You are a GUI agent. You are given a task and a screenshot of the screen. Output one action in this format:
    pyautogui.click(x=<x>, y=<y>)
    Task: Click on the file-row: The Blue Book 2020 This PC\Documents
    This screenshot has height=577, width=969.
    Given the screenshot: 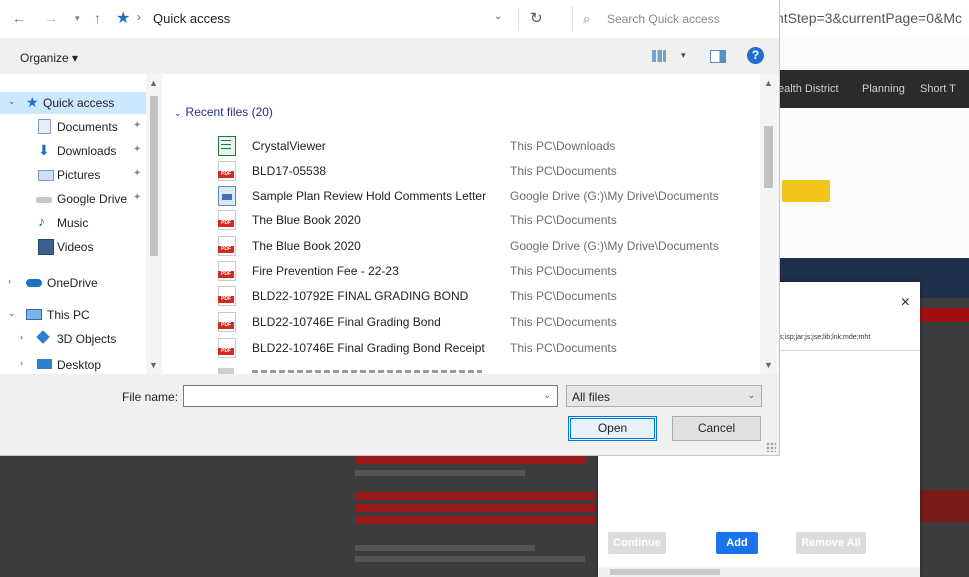 What is the action you would take?
    pyautogui.click(x=488, y=220)
    